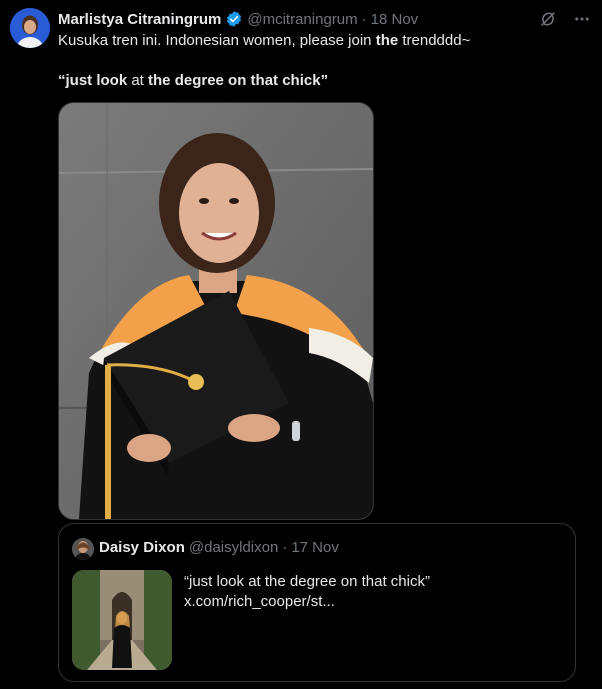  I want to click on more-icon, so click(582, 19).